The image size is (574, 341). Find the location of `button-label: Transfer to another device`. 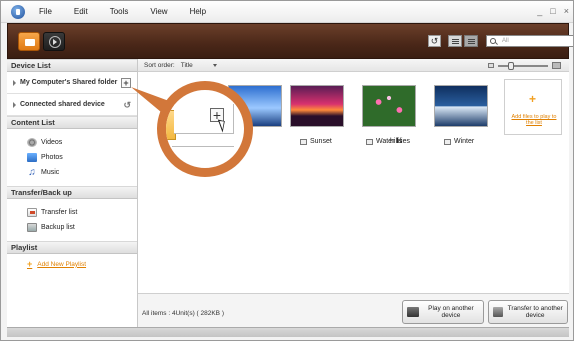

button-label: Transfer to another device is located at coordinates (535, 312).